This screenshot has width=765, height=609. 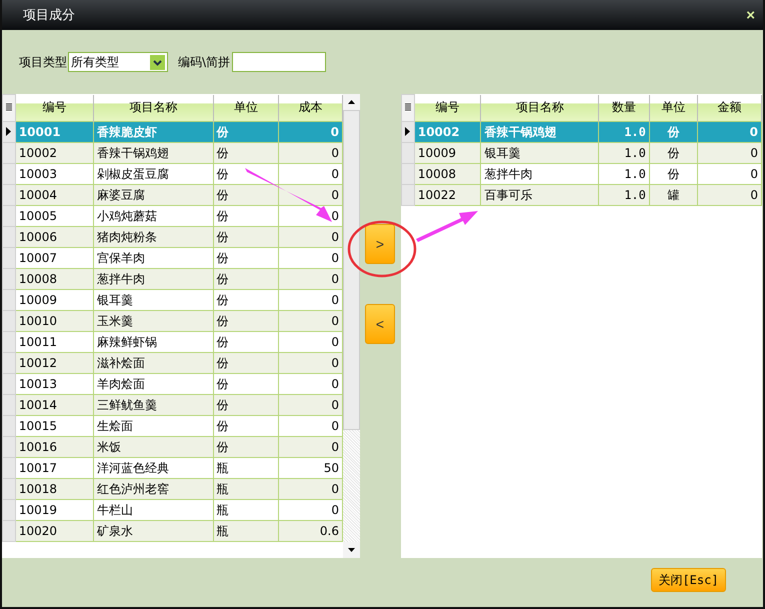 I want to click on code-input, so click(x=279, y=62).